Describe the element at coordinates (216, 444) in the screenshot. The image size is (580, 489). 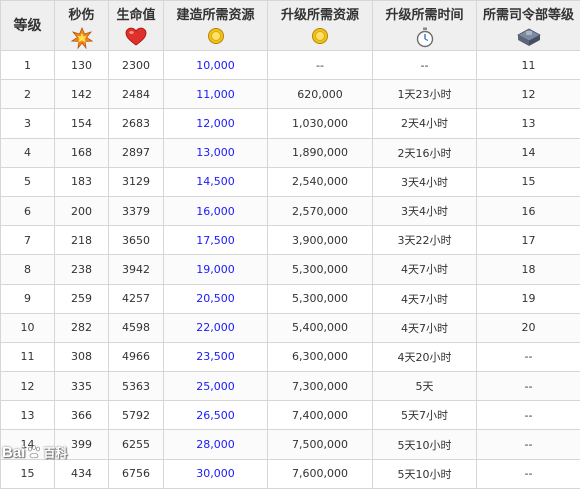
I see `cell-build-cost: 28,000` at that location.